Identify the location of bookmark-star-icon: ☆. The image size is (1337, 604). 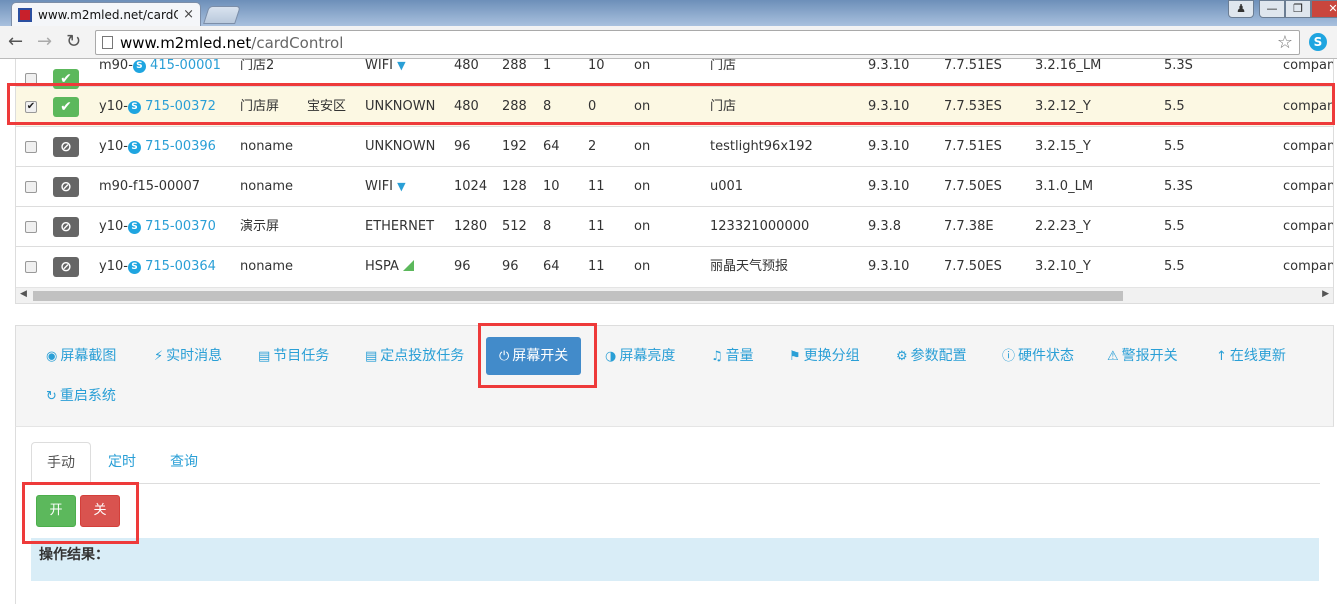
(1285, 42).